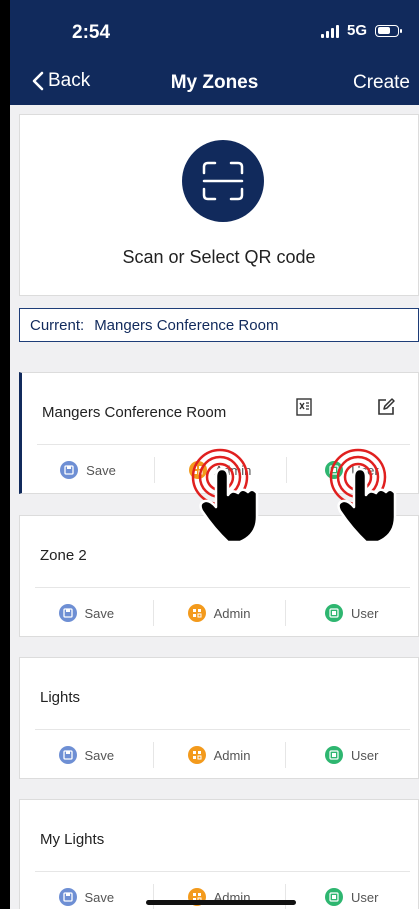  I want to click on status-indicators: 5G, so click(361, 30).